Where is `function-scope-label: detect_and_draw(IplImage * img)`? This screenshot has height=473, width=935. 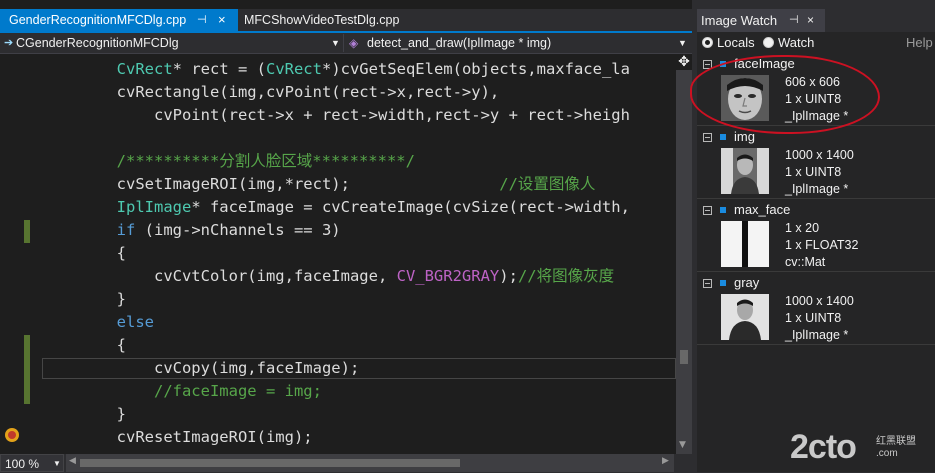 function-scope-label: detect_and_draw(IplImage * img) is located at coordinates (459, 43).